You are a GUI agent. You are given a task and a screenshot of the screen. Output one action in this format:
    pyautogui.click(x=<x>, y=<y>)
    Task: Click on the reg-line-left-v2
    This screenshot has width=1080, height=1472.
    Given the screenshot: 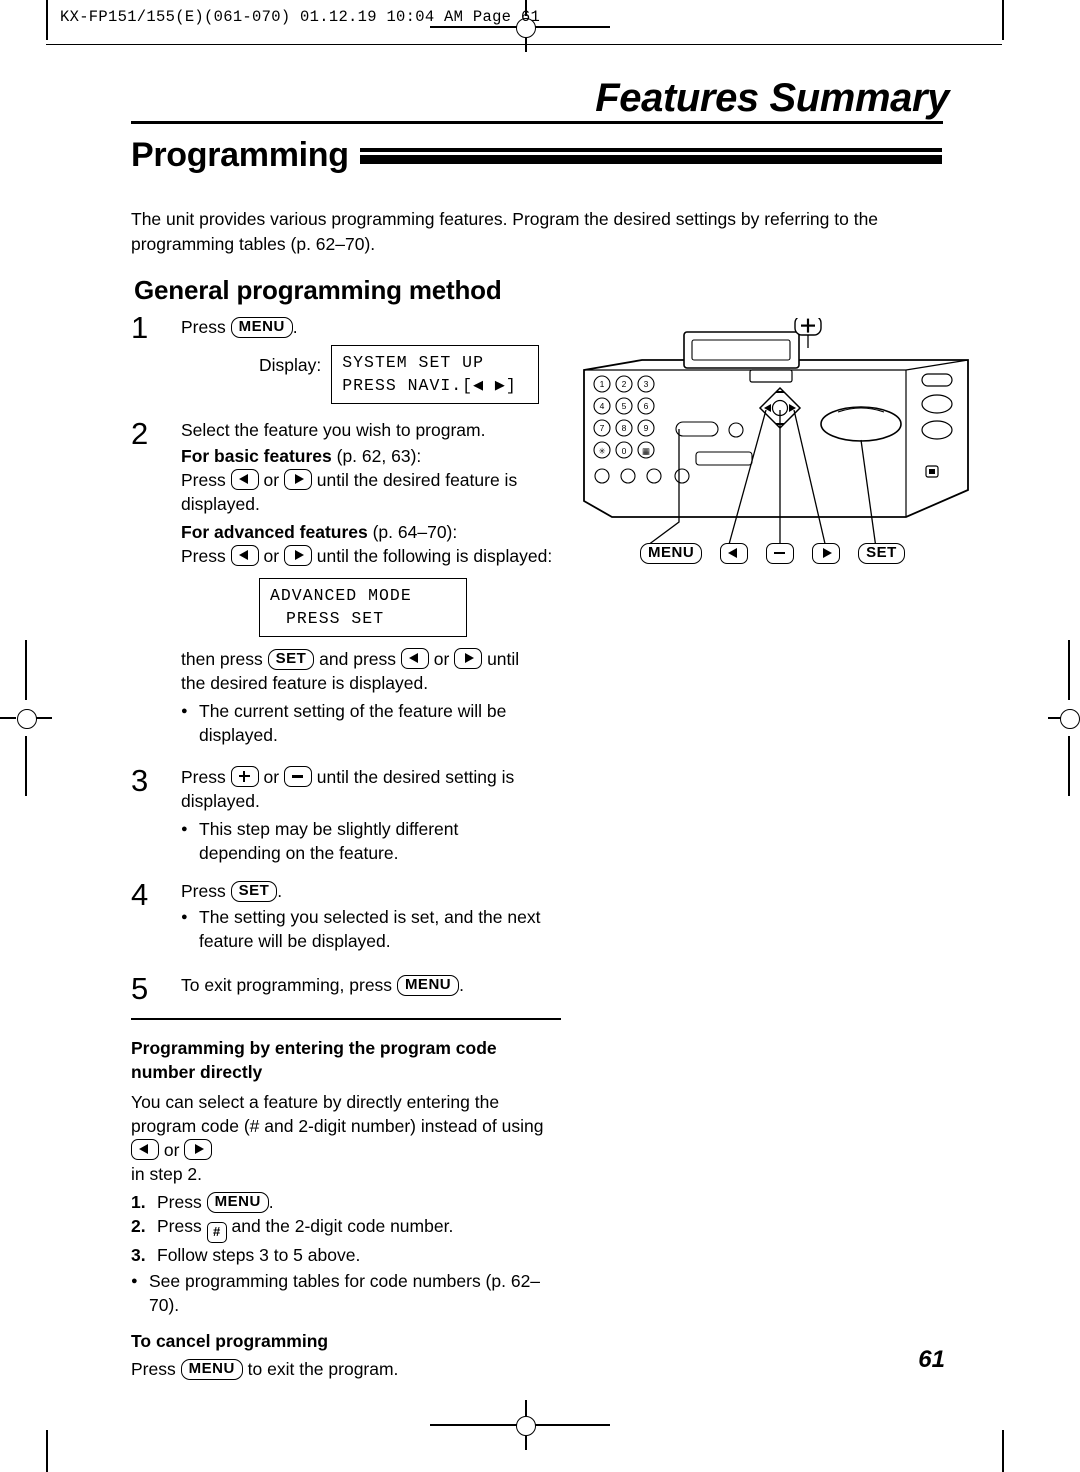 What is the action you would take?
    pyautogui.click(x=26, y=766)
    